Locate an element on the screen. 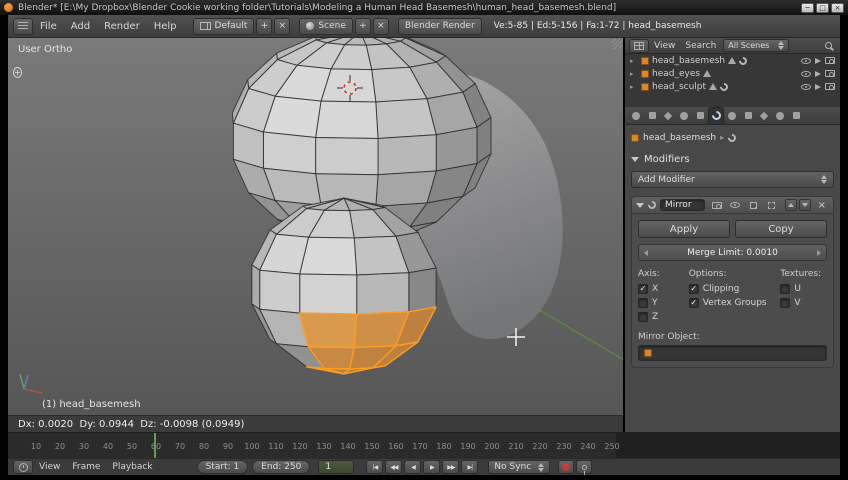 The image size is (848, 480). tab-physics is located at coordinates (796, 116).